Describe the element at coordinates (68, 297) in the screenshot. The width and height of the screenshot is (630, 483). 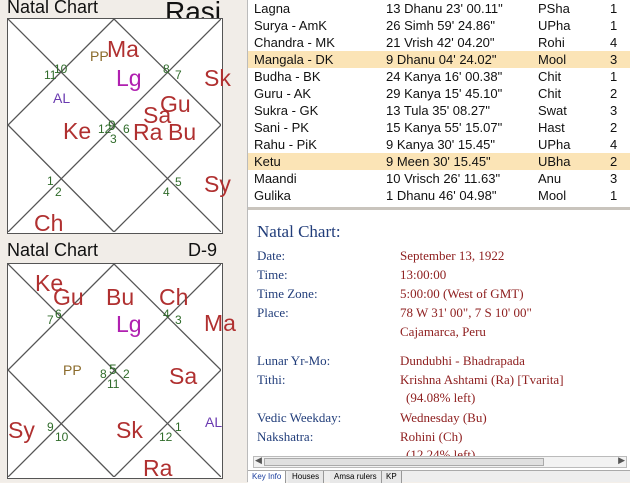
I see `navamsa-planet-gu: Gu` at that location.